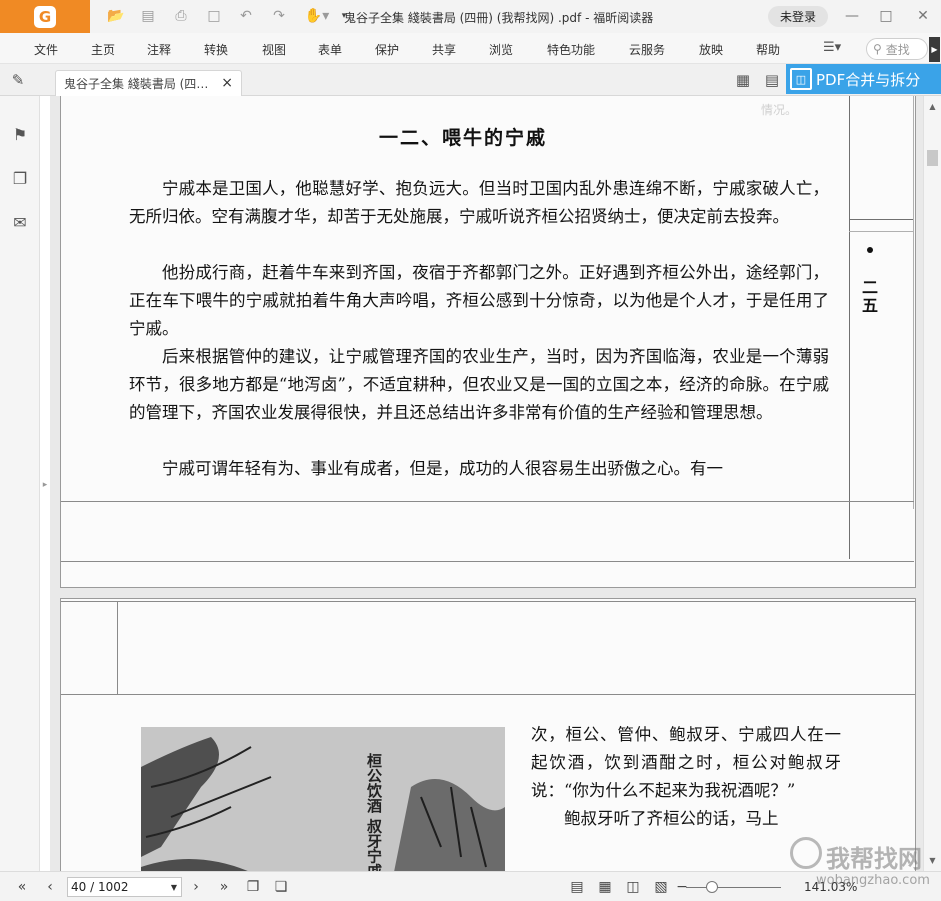 Image resolution: width=941 pixels, height=901 pixels. I want to click on window-title: 鬼谷子全集 綫裝書局 (四冊) (我帮找网) .pdf - 福昕阅读器, so click(499, 18).